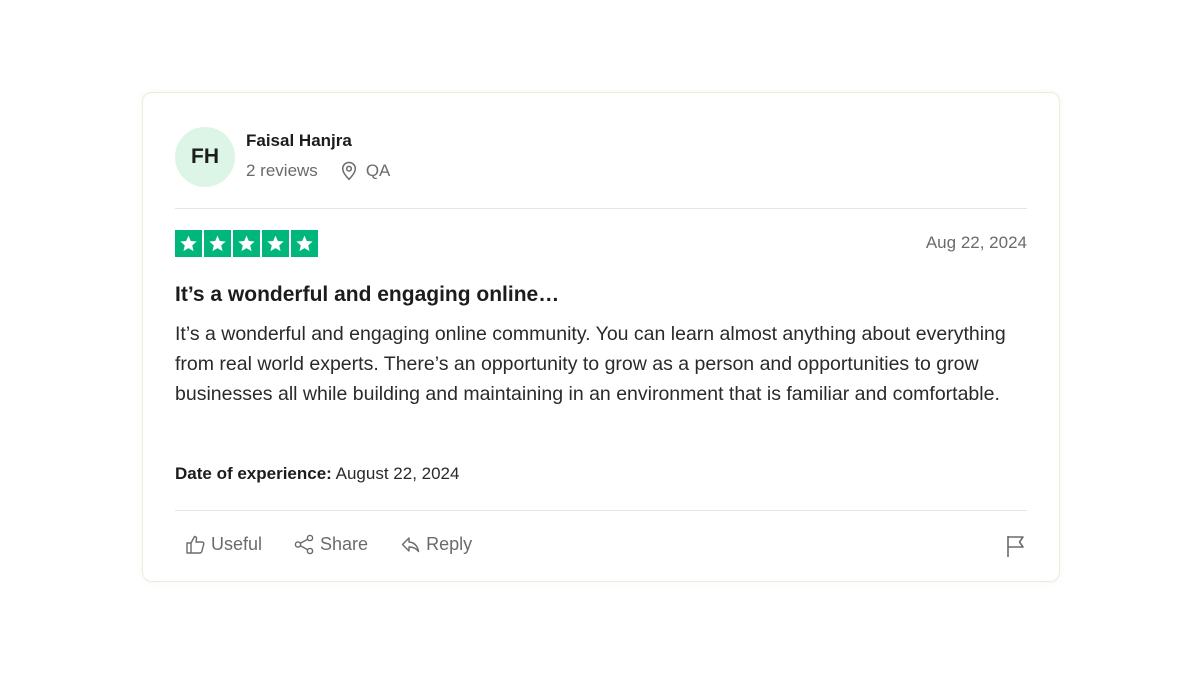  Describe the element at coordinates (348, 171) in the screenshot. I see `location-pin-icon` at that location.